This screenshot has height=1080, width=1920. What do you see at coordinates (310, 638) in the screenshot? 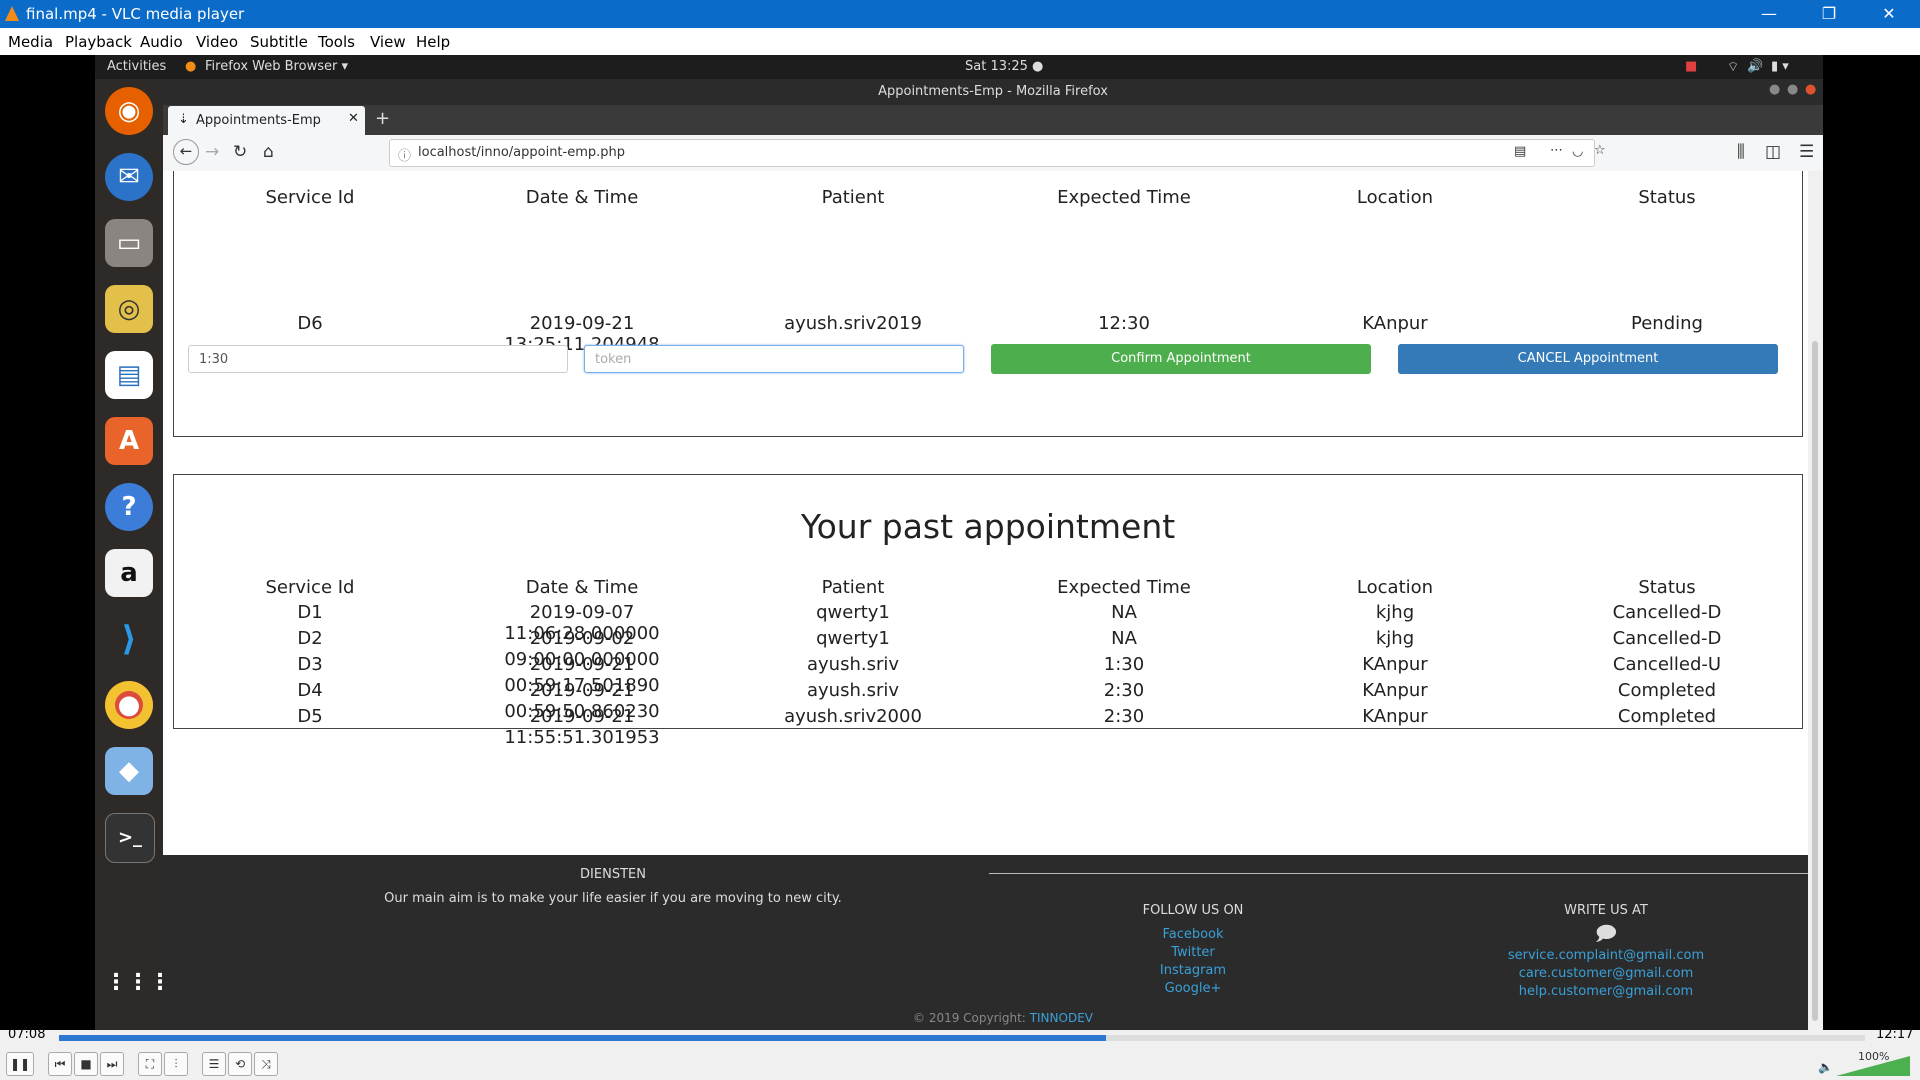
I see `past-cell: D2` at bounding box center [310, 638].